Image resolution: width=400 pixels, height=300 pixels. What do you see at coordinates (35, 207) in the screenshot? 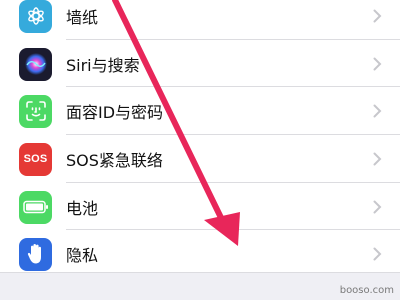
I see `battery-icon` at bounding box center [35, 207].